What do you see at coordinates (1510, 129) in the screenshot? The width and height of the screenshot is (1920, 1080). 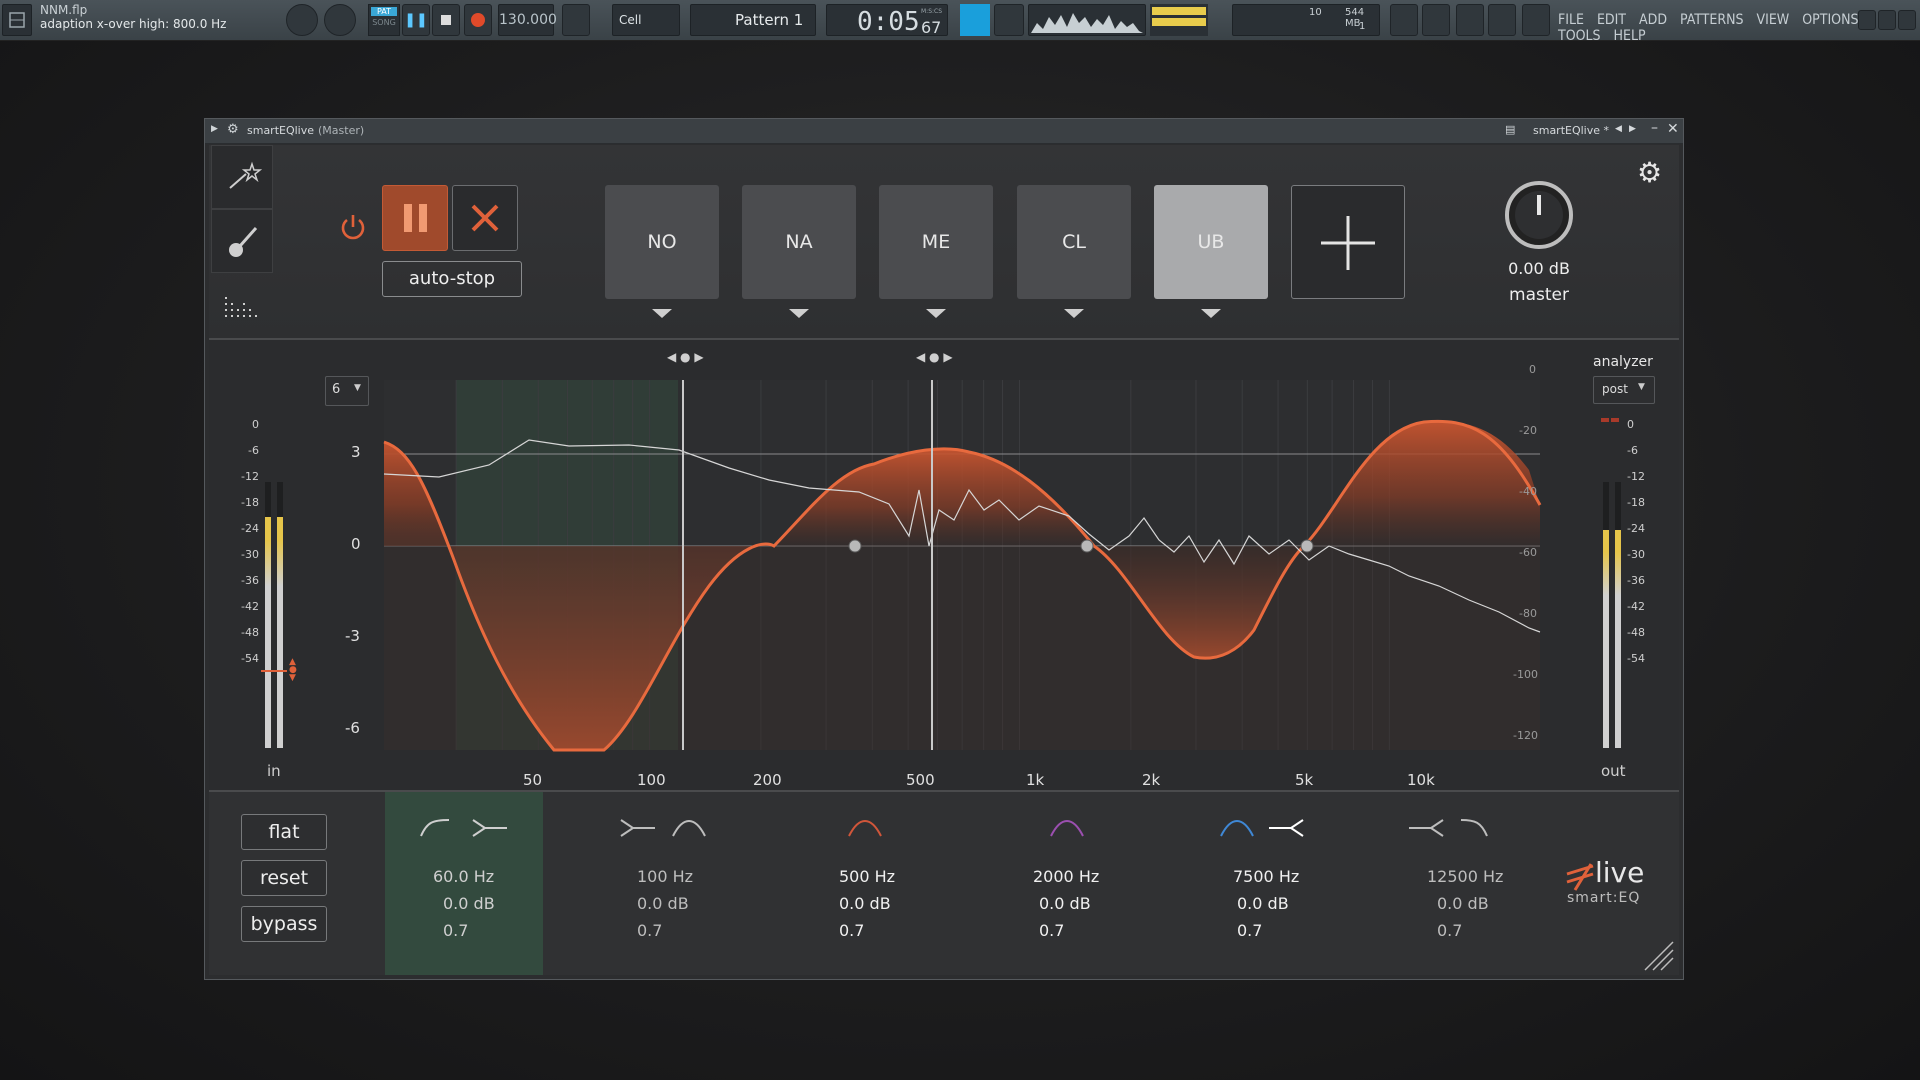 I see `preset-list-icon: ▤` at bounding box center [1510, 129].